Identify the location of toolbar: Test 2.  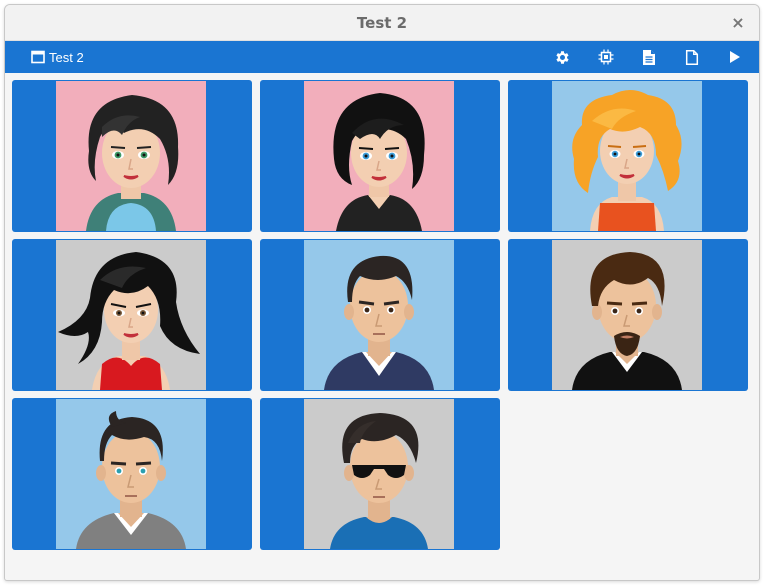
(382, 57).